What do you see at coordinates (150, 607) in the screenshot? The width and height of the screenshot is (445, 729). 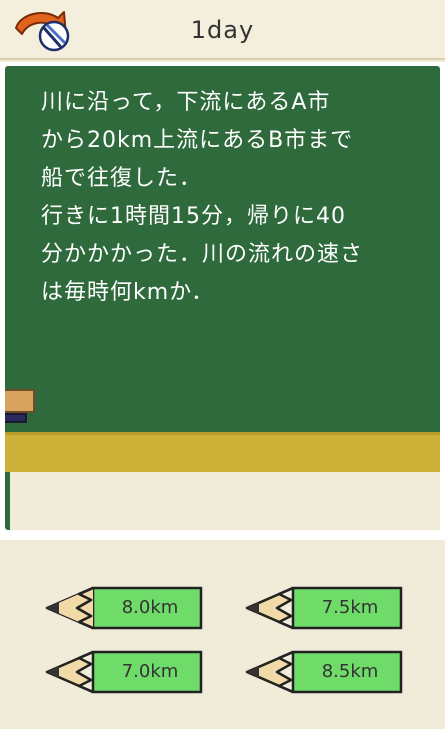 I see `answer-label: 8.0km` at bounding box center [150, 607].